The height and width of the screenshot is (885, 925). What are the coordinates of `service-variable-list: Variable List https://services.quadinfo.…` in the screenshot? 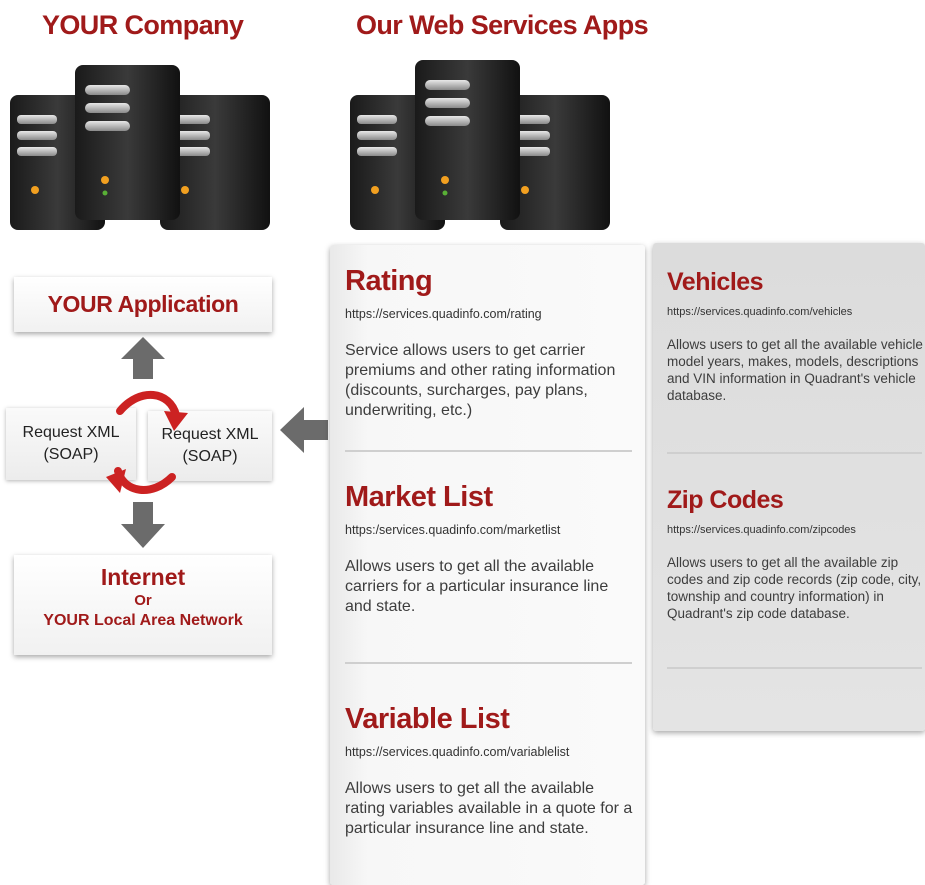 It's located at (490, 771).